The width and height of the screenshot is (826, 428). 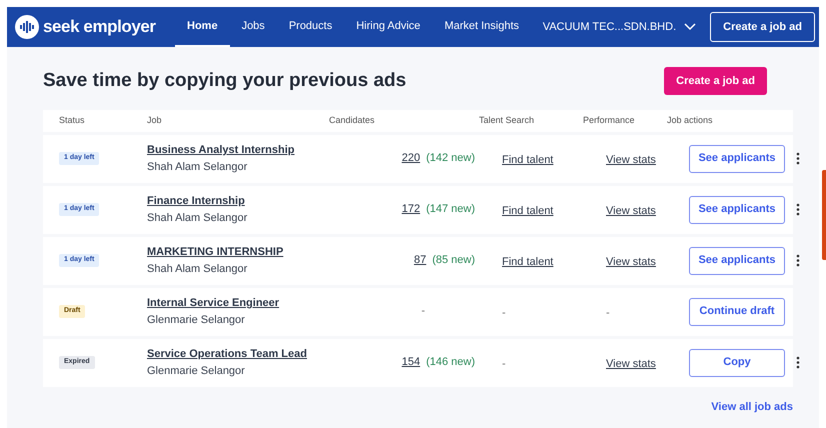 What do you see at coordinates (690, 120) in the screenshot?
I see `column-header: Job actions` at bounding box center [690, 120].